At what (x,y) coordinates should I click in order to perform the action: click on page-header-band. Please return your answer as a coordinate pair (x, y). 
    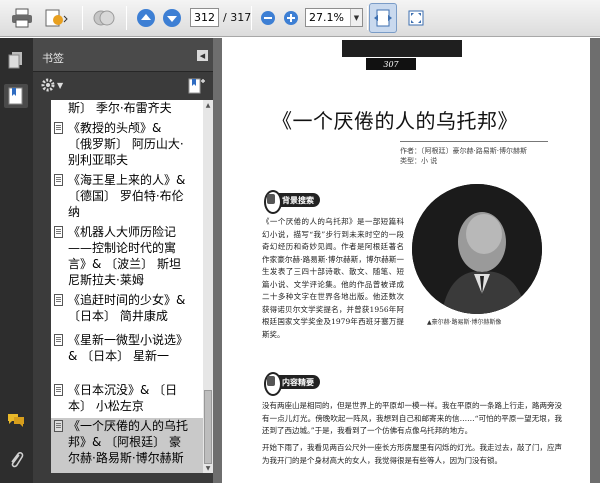
    Looking at the image, I should click on (402, 48).